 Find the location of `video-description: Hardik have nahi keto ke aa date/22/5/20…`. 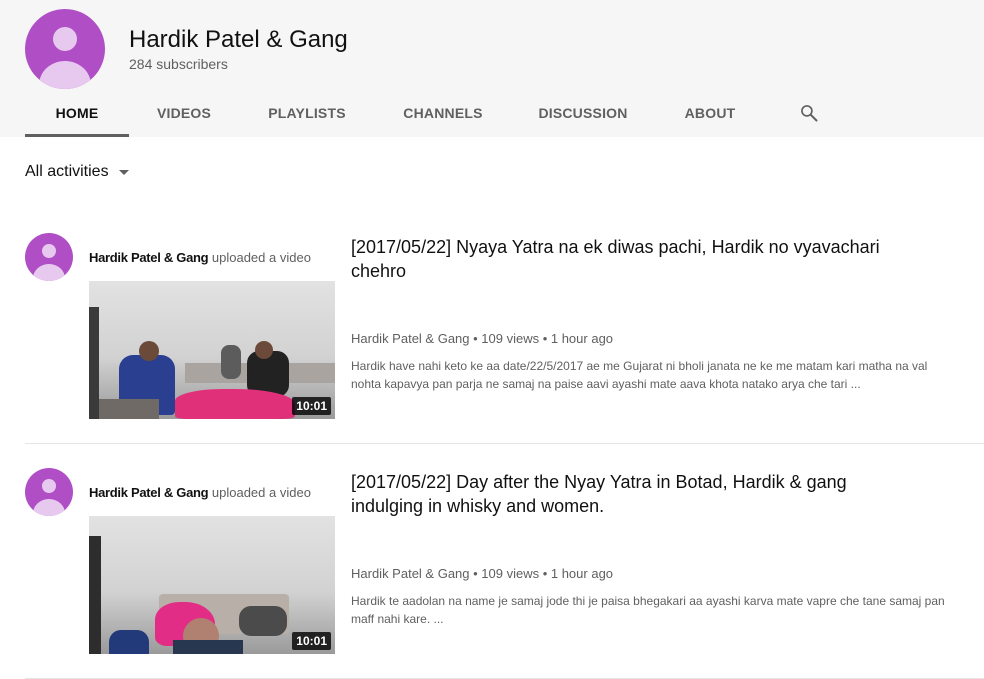

video-description: Hardik have nahi keto ke aa date/22/5/20… is located at coordinates (639, 375).